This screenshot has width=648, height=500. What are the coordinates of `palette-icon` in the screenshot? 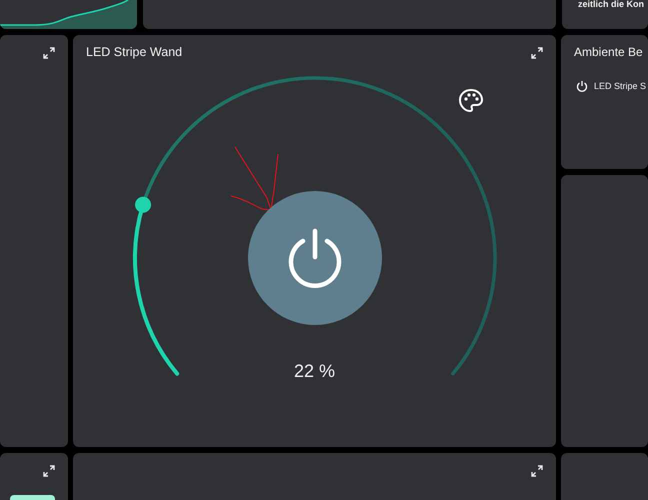 It's located at (471, 101).